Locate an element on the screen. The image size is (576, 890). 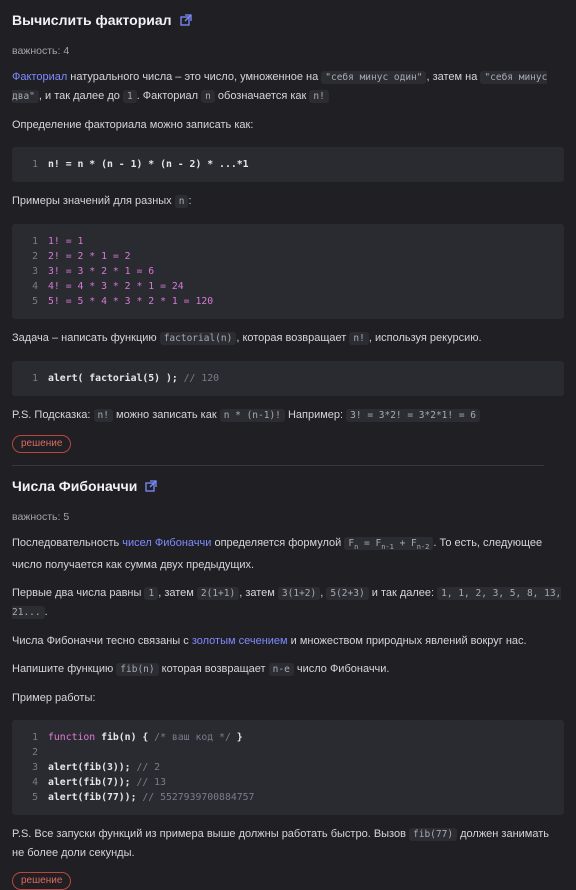
inline-code: 2(1+1) is located at coordinates (218, 593).